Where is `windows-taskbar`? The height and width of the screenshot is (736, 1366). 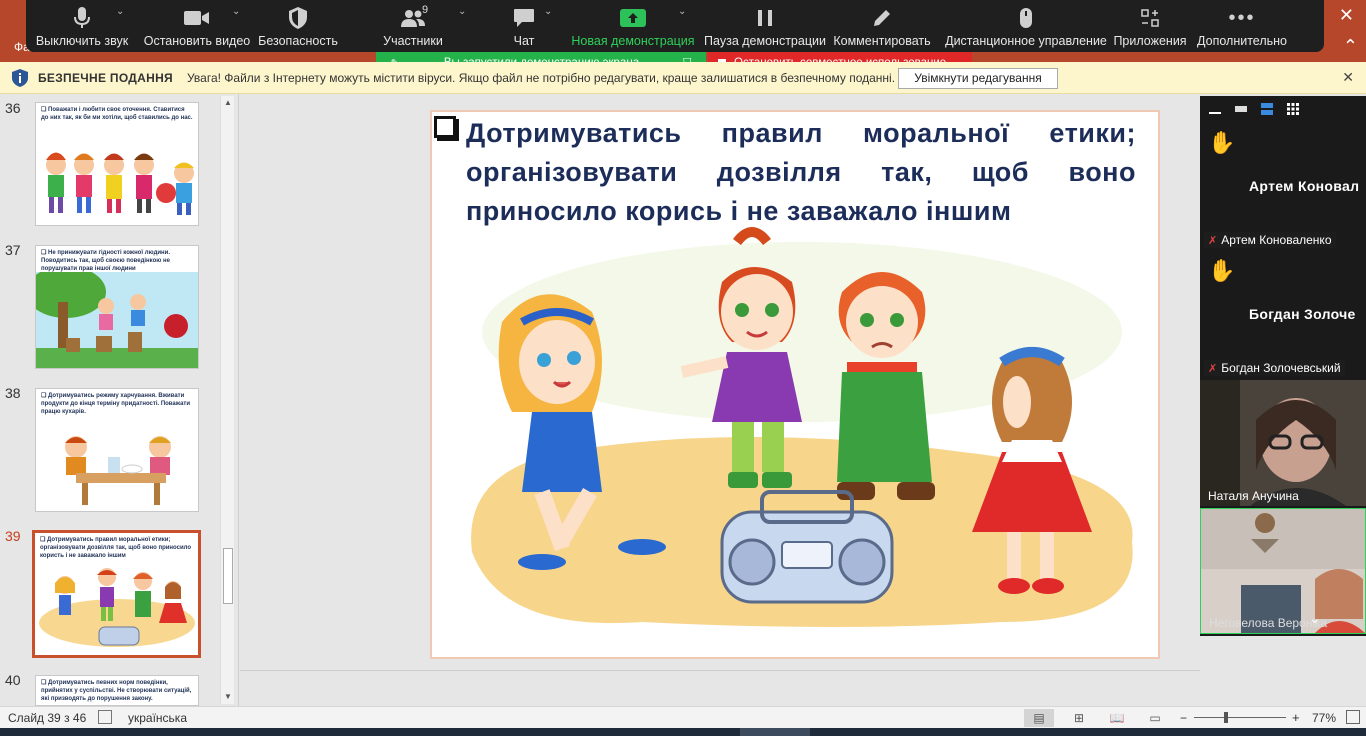
windows-taskbar is located at coordinates (683, 732).